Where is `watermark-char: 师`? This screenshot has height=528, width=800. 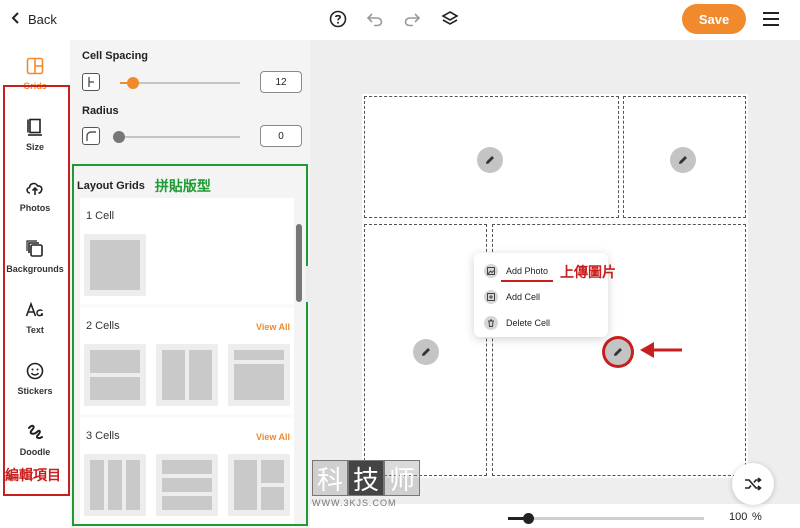
watermark-char: 师 is located at coordinates (402, 478).